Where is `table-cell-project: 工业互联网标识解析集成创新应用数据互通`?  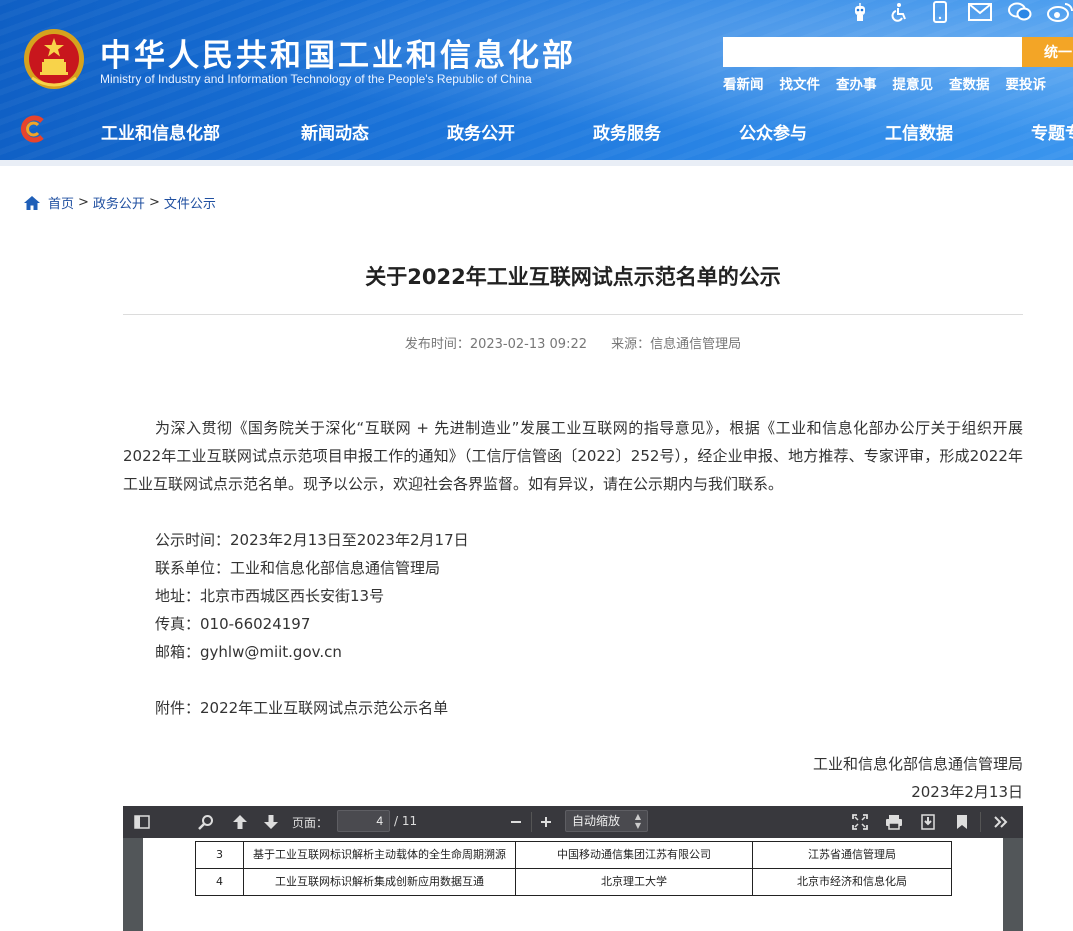 table-cell-project: 工业互联网标识解析集成创新应用数据互通 is located at coordinates (379, 882).